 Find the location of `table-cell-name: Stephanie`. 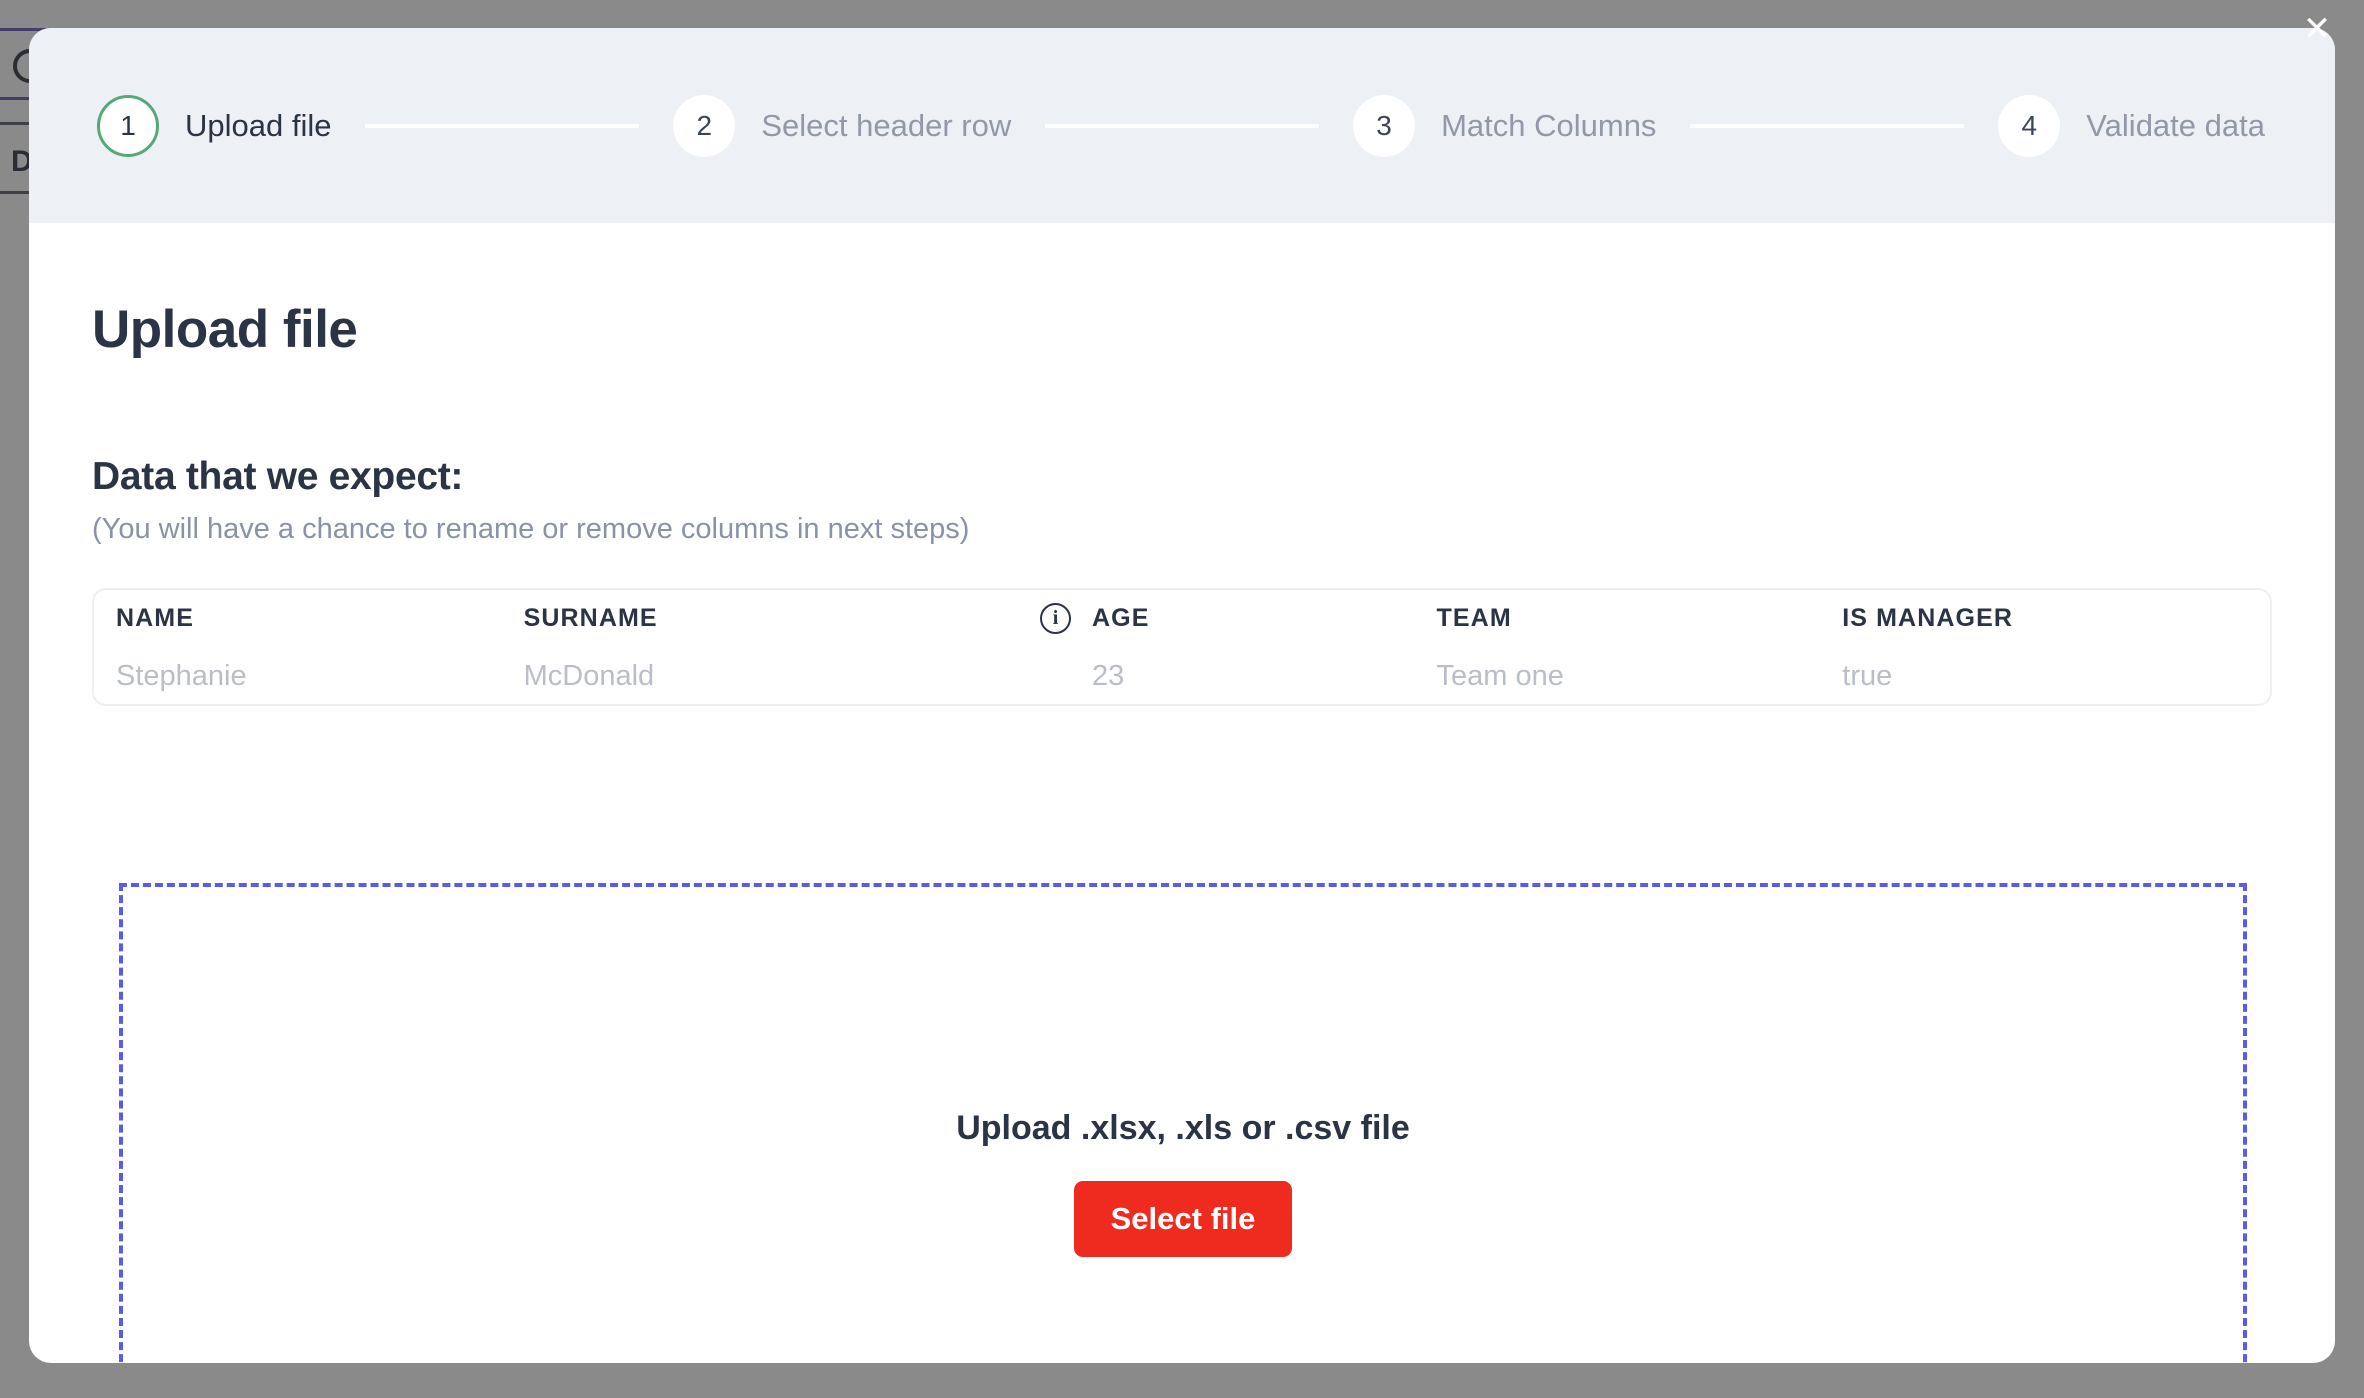

table-cell-name: Stephanie is located at coordinates (181, 675).